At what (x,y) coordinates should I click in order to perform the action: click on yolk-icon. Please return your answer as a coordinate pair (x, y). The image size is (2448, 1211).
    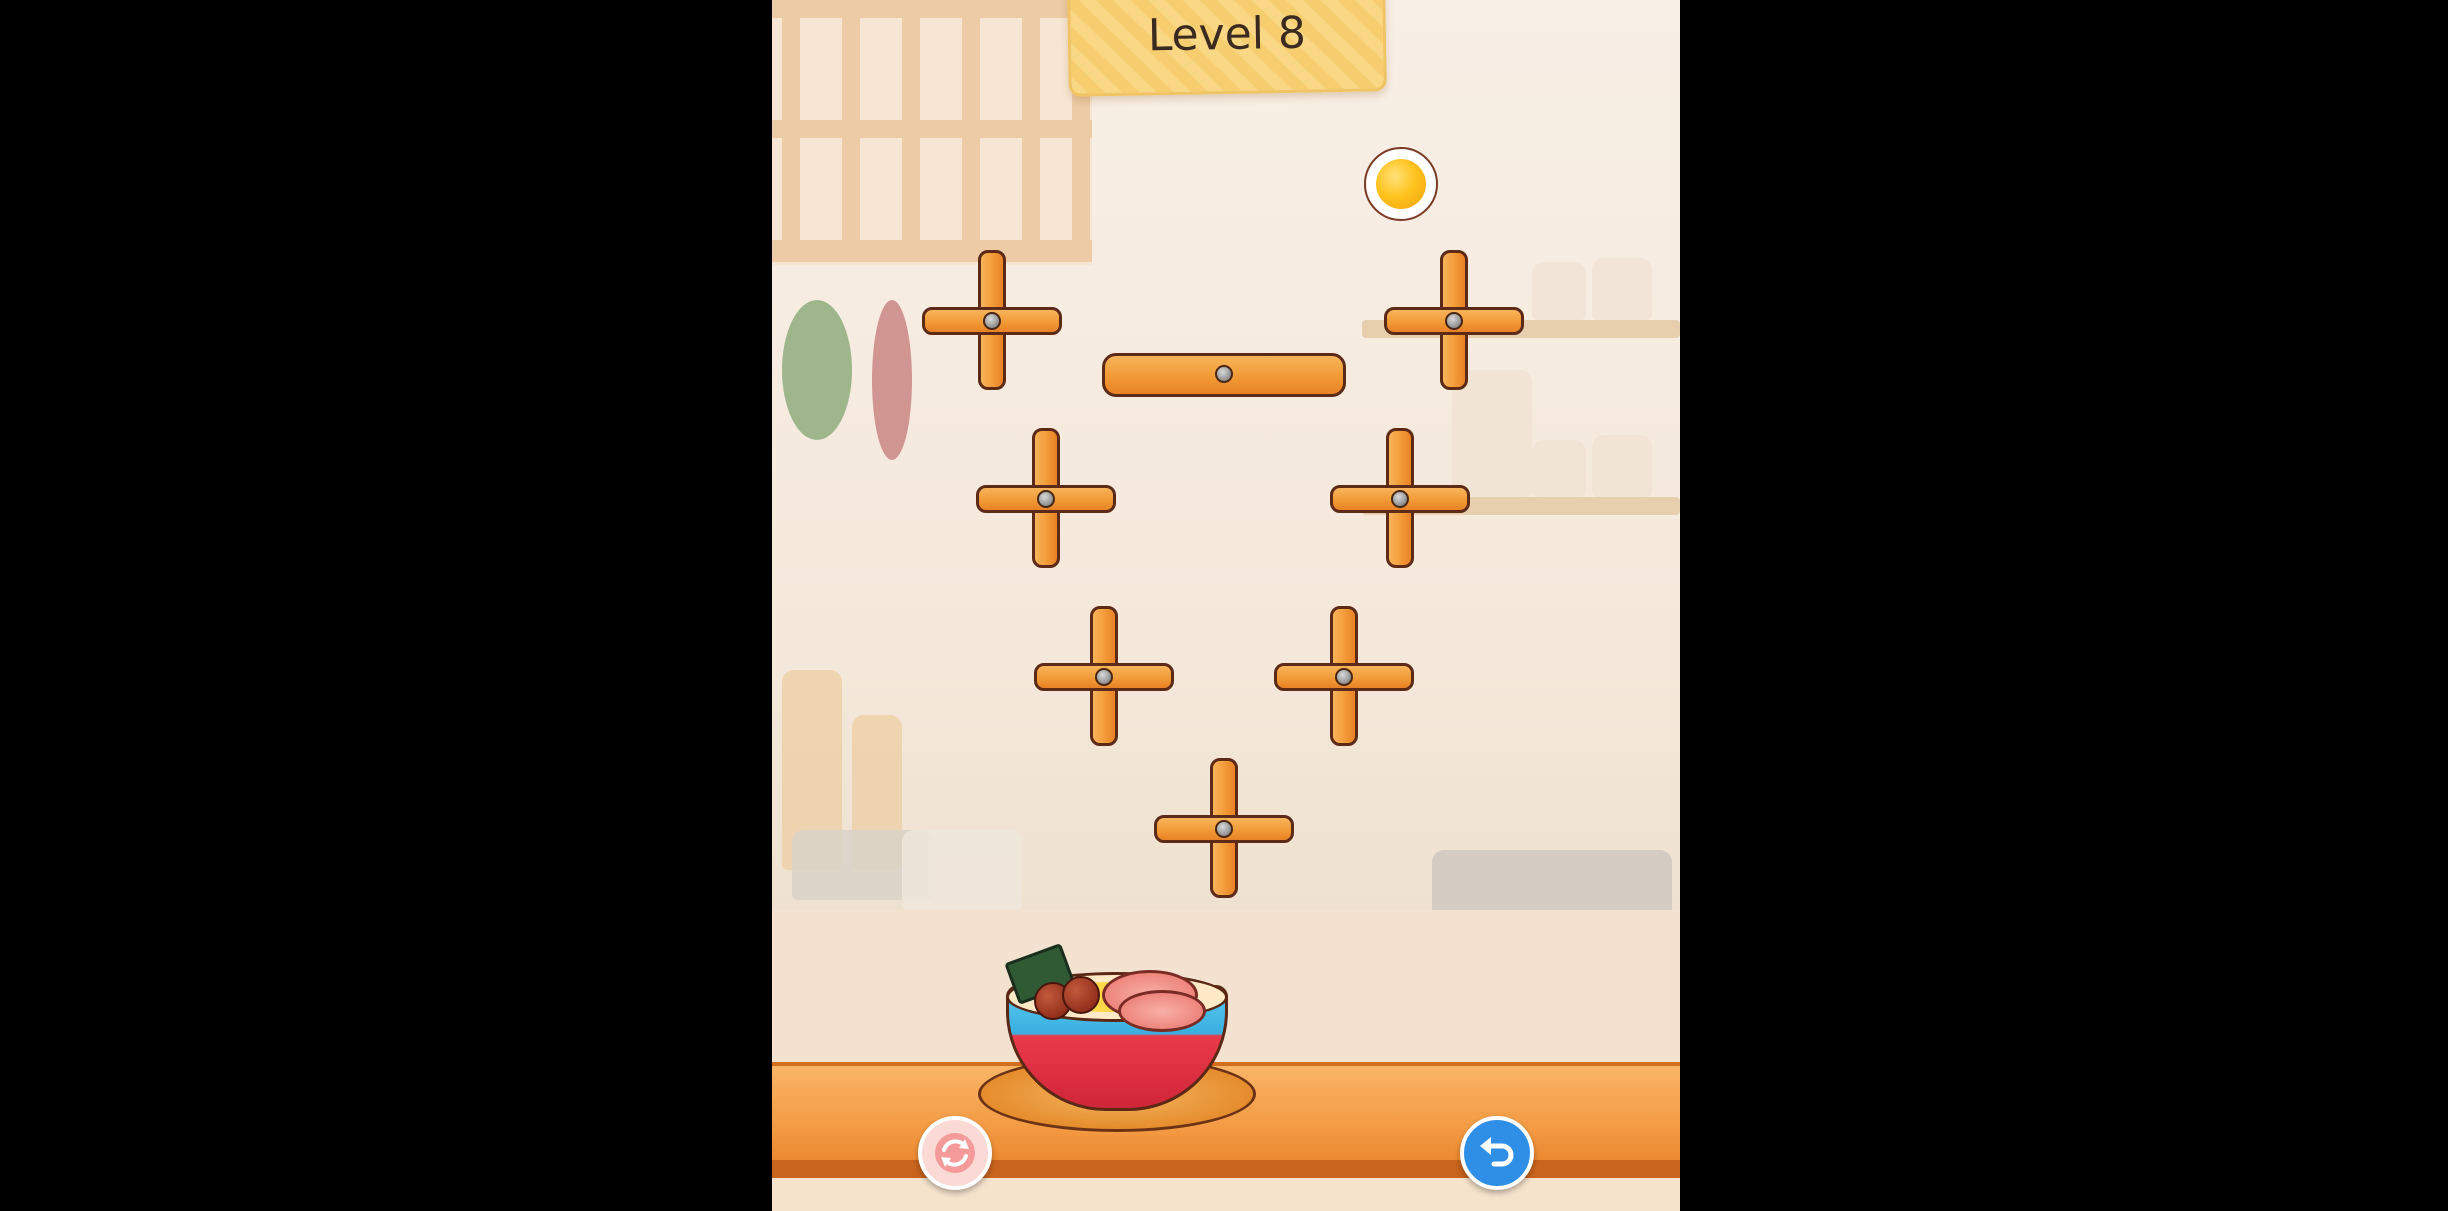
    Looking at the image, I should click on (1401, 184).